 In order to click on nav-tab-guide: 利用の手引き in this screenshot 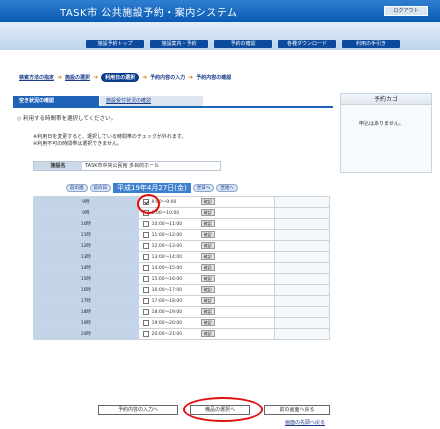, I will do `click(371, 44)`.